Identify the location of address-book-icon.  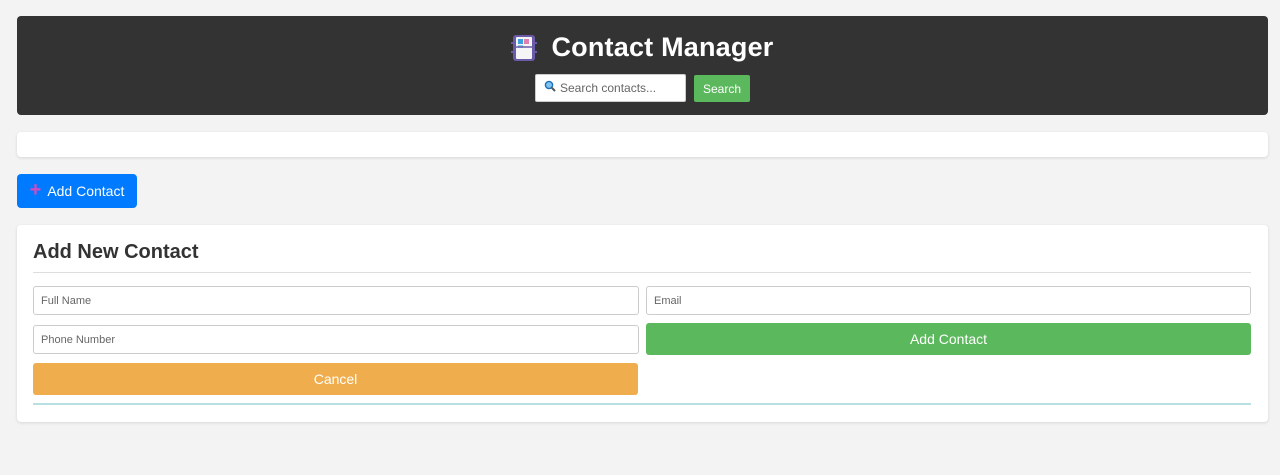
(524, 48).